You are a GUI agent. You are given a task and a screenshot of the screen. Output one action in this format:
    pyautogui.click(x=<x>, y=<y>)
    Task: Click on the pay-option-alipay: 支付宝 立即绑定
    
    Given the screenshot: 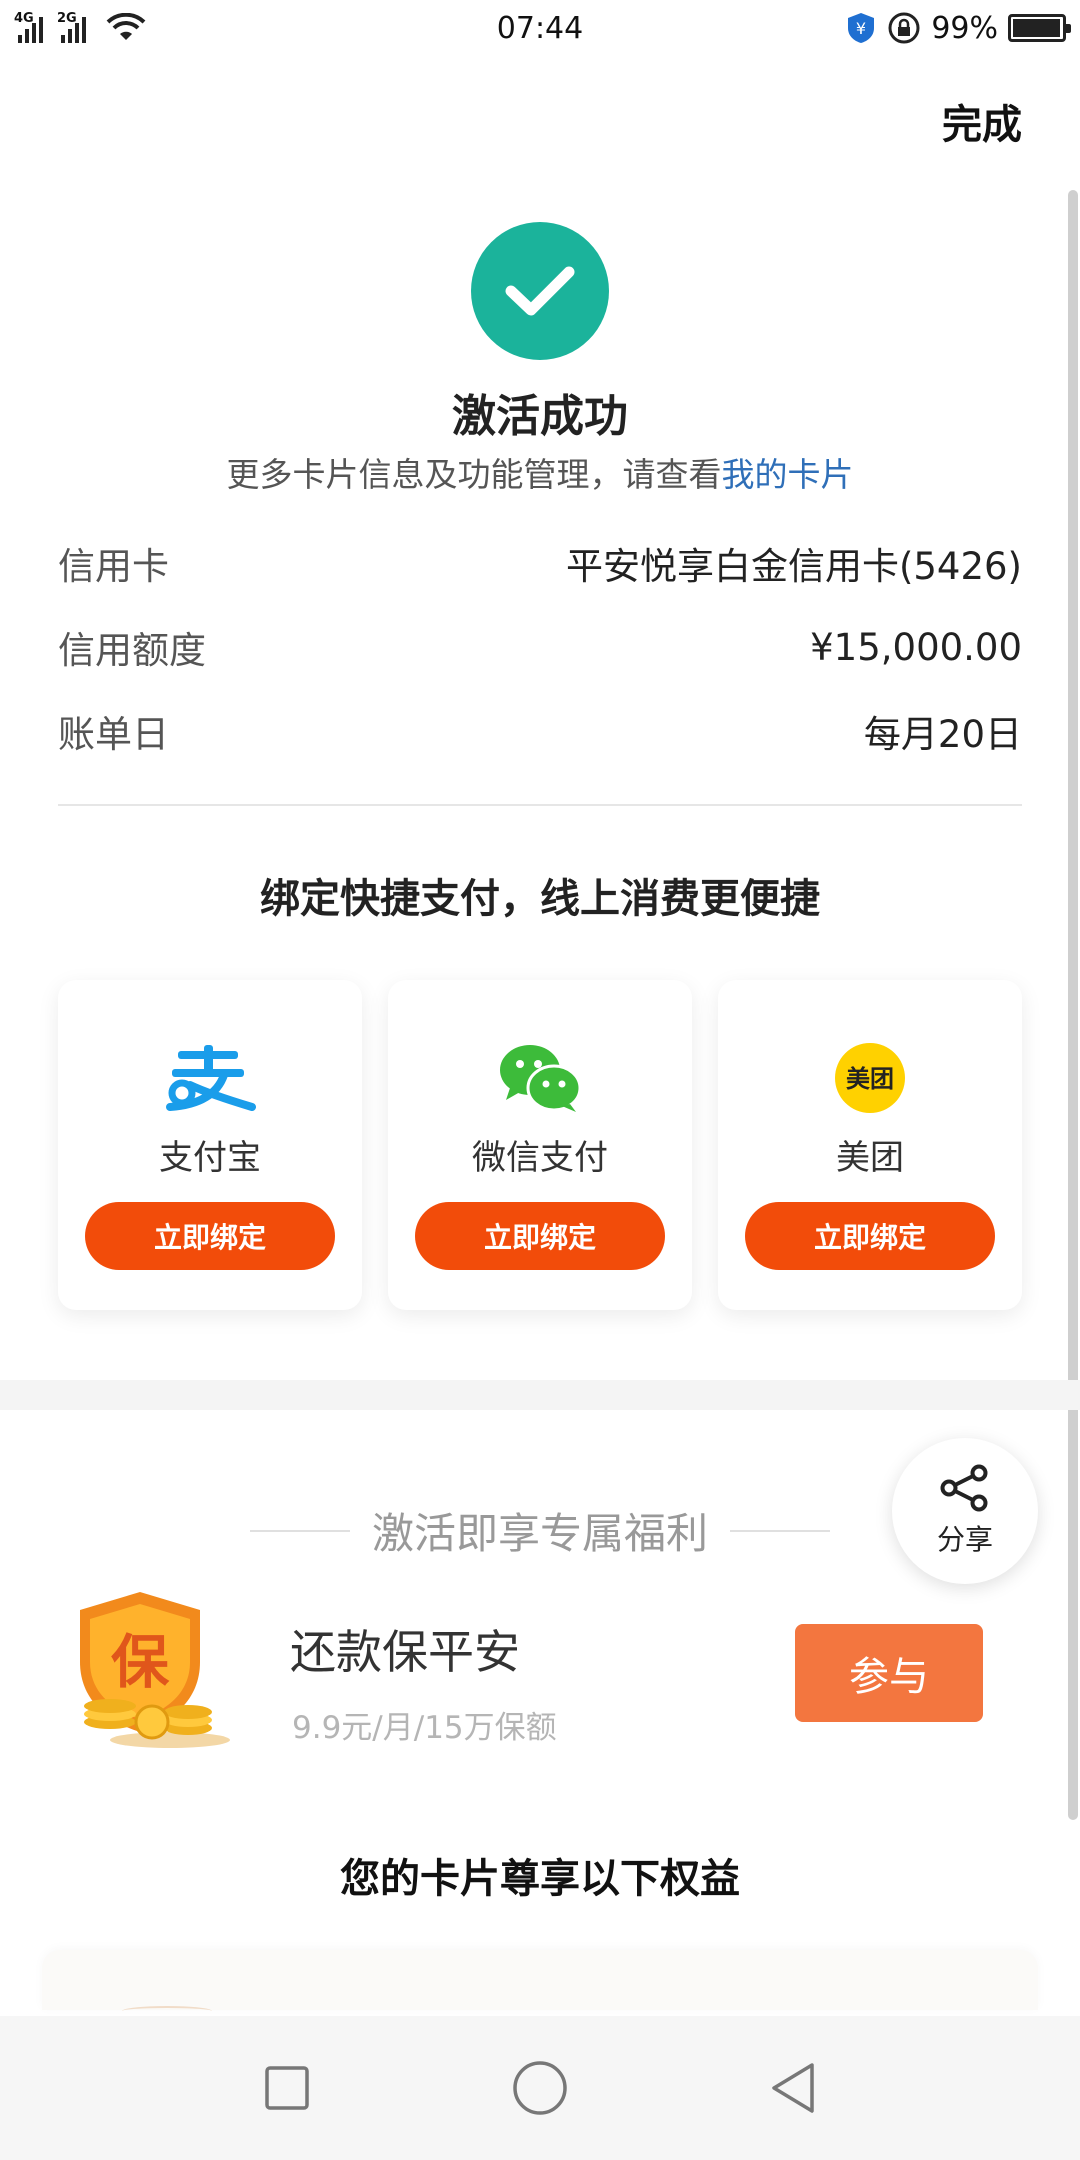 What is the action you would take?
    pyautogui.click(x=210, y=1145)
    